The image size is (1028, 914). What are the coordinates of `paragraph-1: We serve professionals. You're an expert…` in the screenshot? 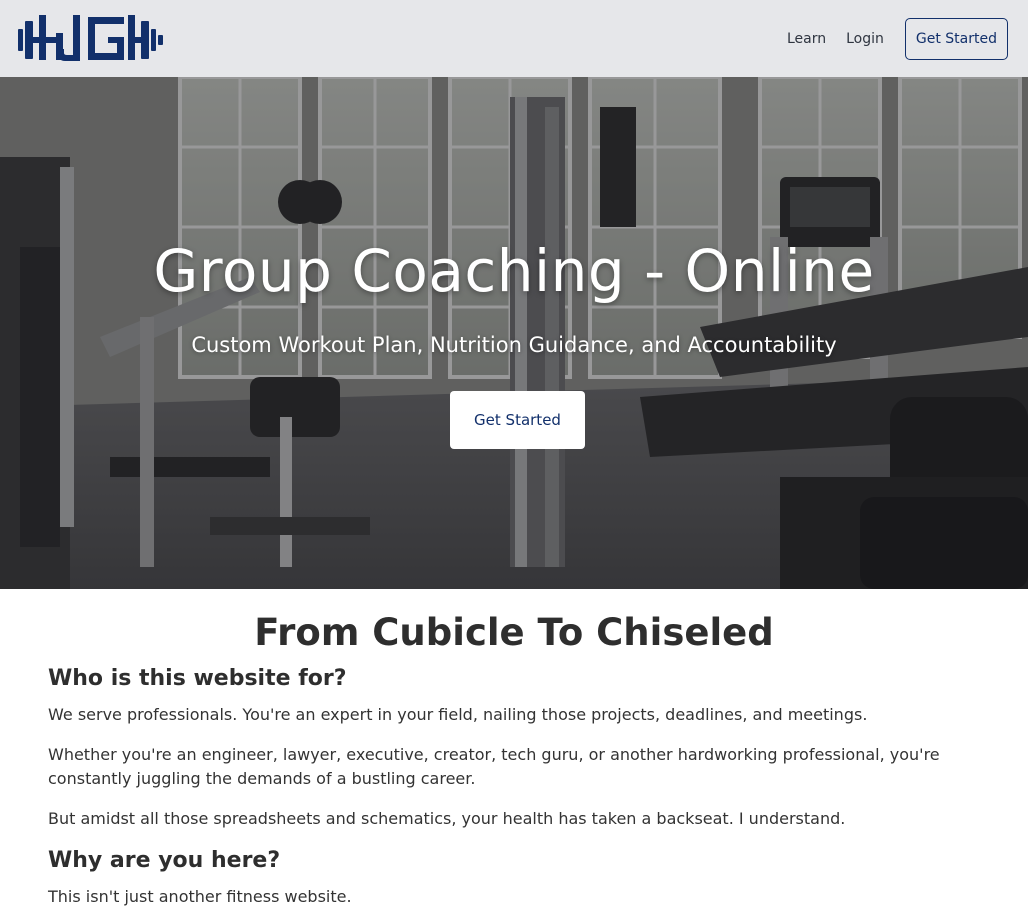 It's located at (458, 714).